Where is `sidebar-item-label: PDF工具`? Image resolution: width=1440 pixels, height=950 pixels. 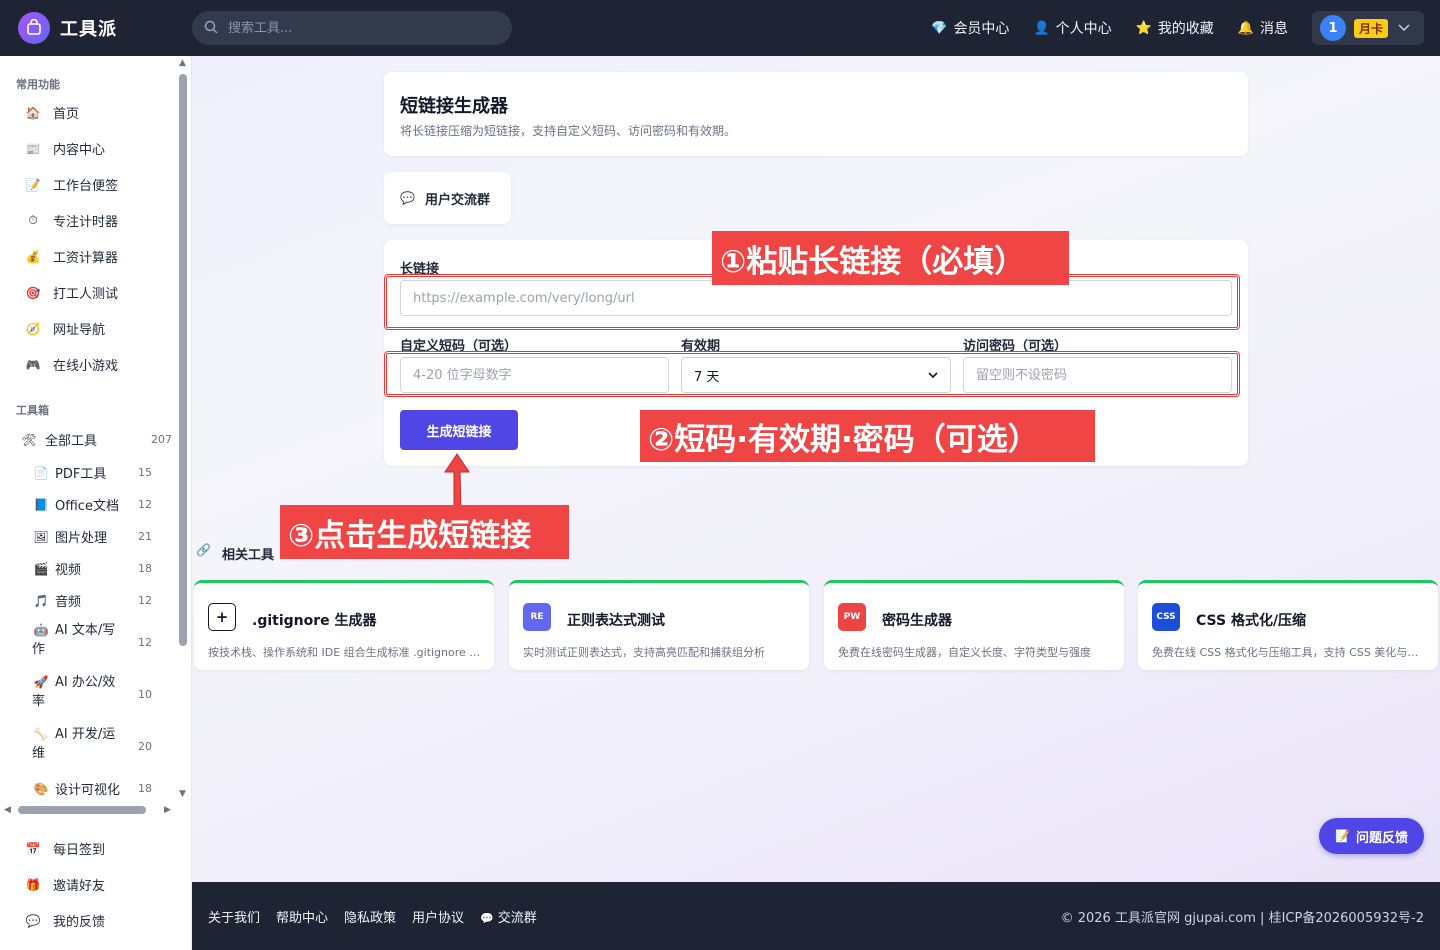
sidebar-item-label: PDF工具 is located at coordinates (81, 474).